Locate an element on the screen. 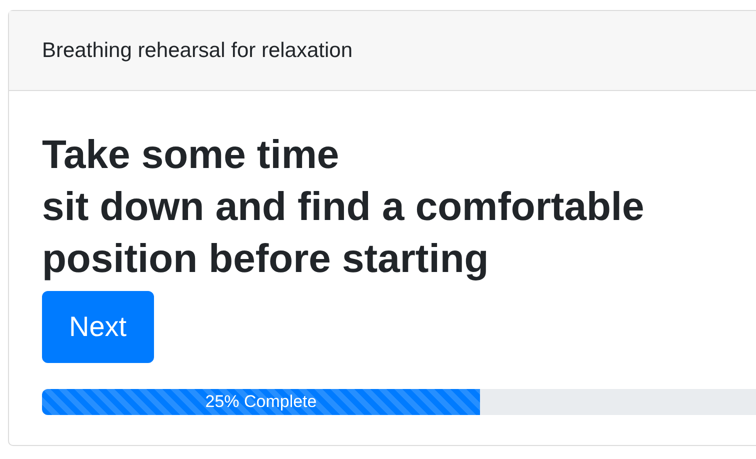  progress-fill: 25% Complete is located at coordinates (261, 402).